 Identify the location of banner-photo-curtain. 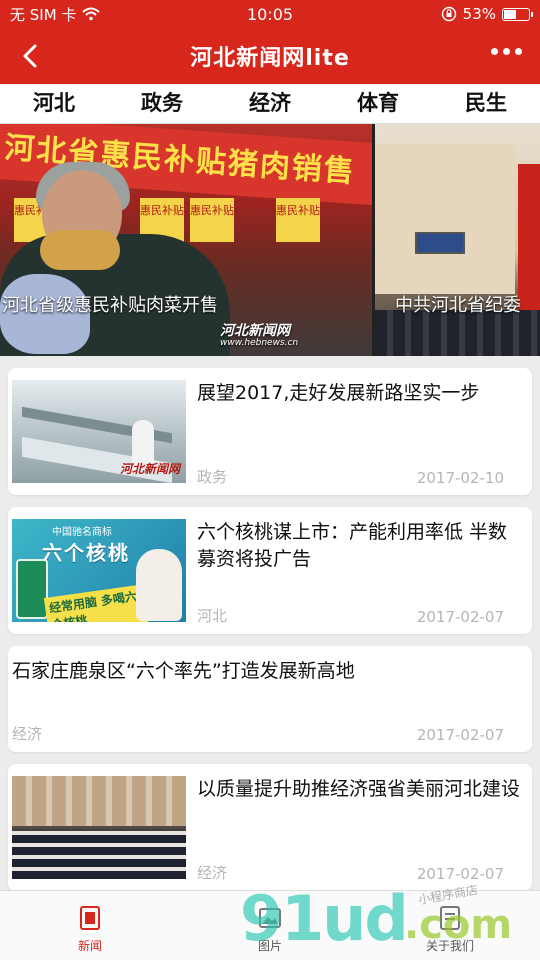
(529, 239).